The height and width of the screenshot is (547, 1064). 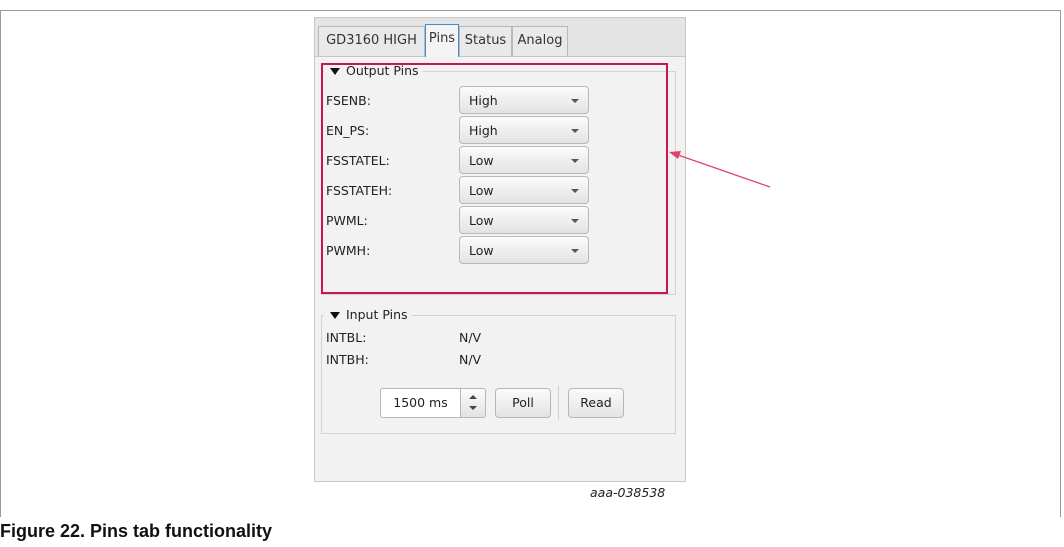 I want to click on document-id: aaa-038538, so click(x=628, y=492).